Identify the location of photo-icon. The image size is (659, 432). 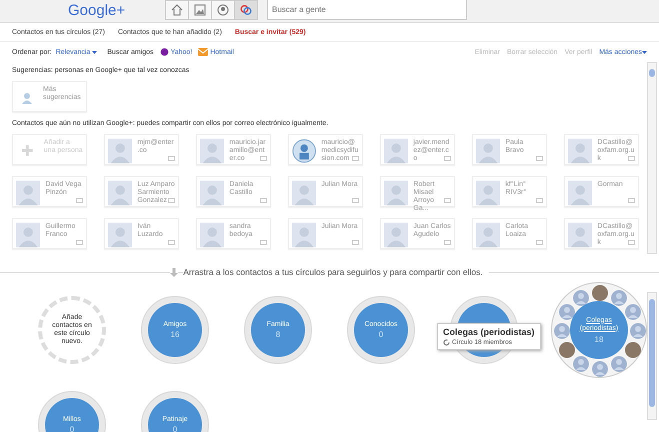
(200, 10).